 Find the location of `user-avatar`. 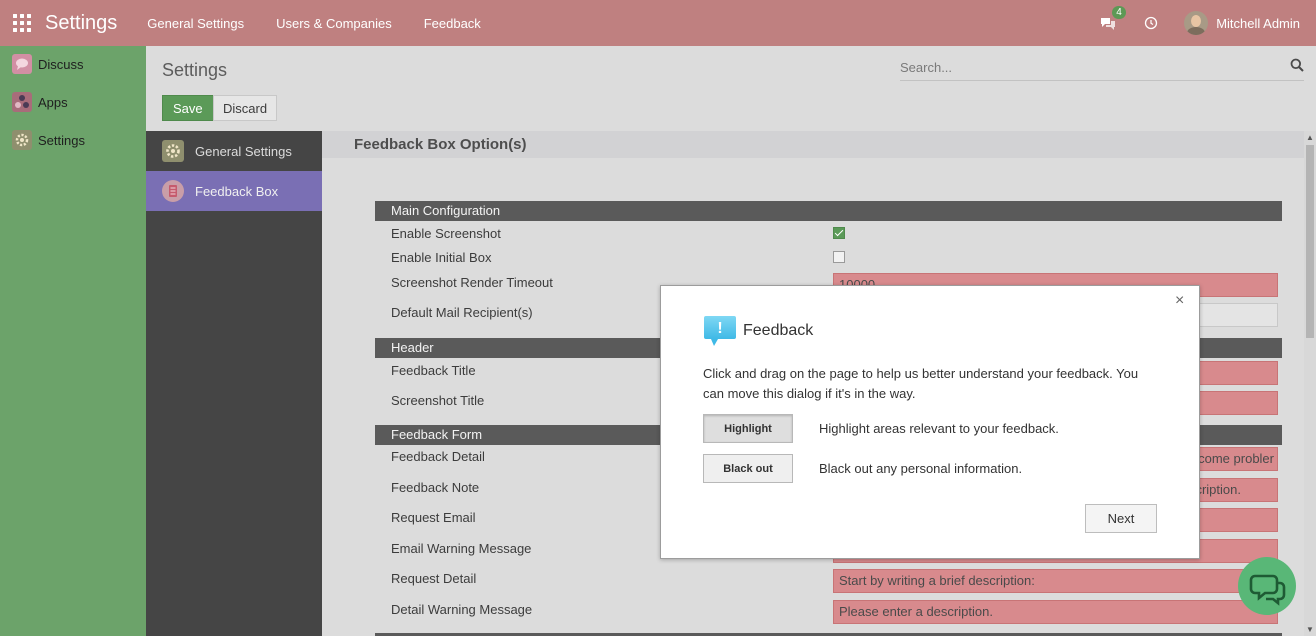

user-avatar is located at coordinates (1196, 23).